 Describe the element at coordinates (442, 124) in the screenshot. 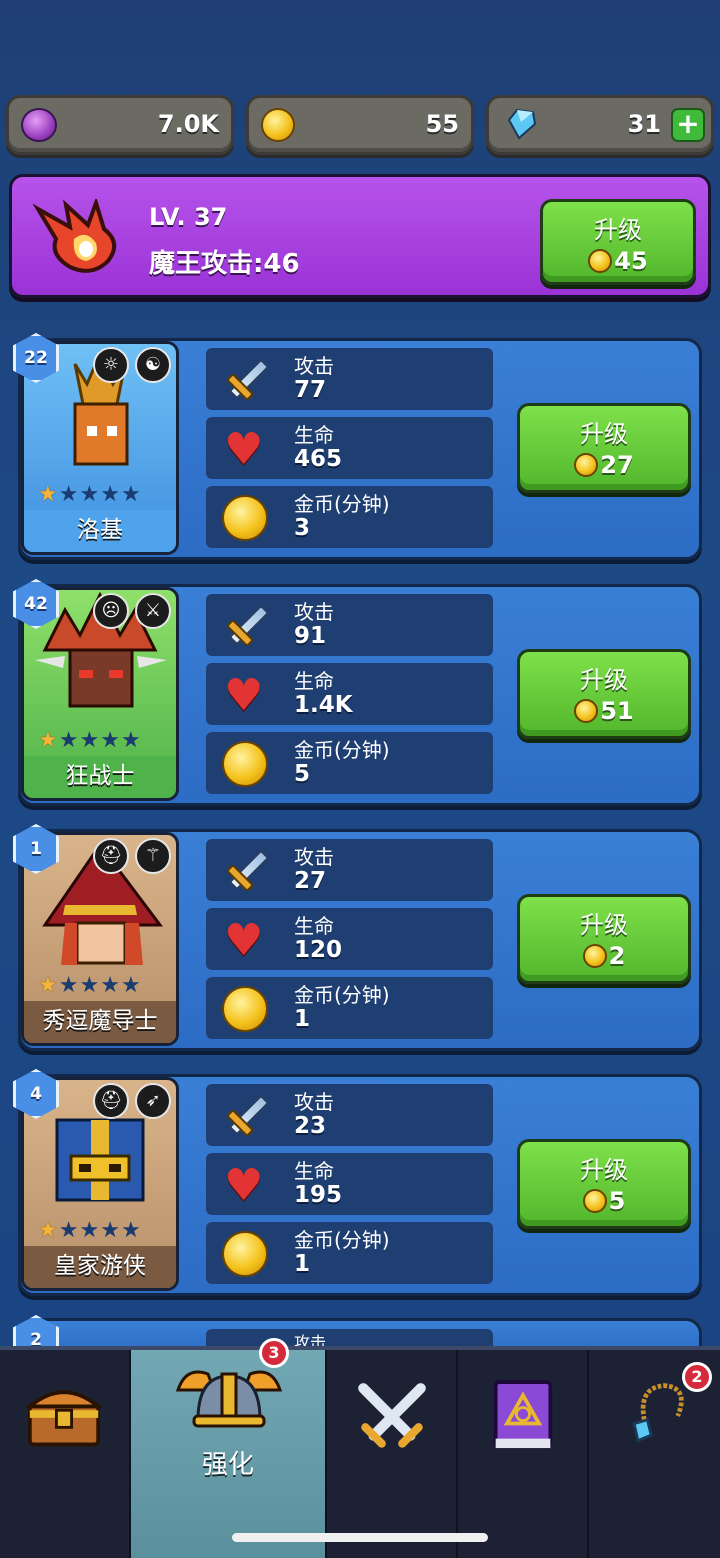

I see `gold-value: 55` at that location.